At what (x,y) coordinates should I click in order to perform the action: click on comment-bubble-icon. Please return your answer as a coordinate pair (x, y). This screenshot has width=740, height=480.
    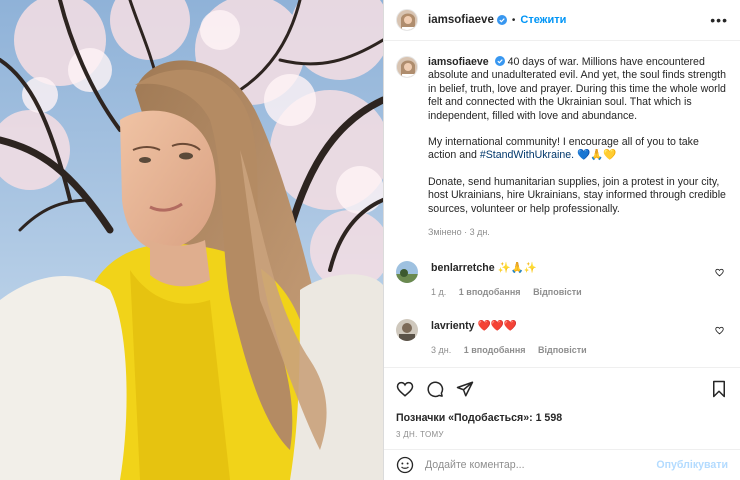
    Looking at the image, I should click on (435, 389).